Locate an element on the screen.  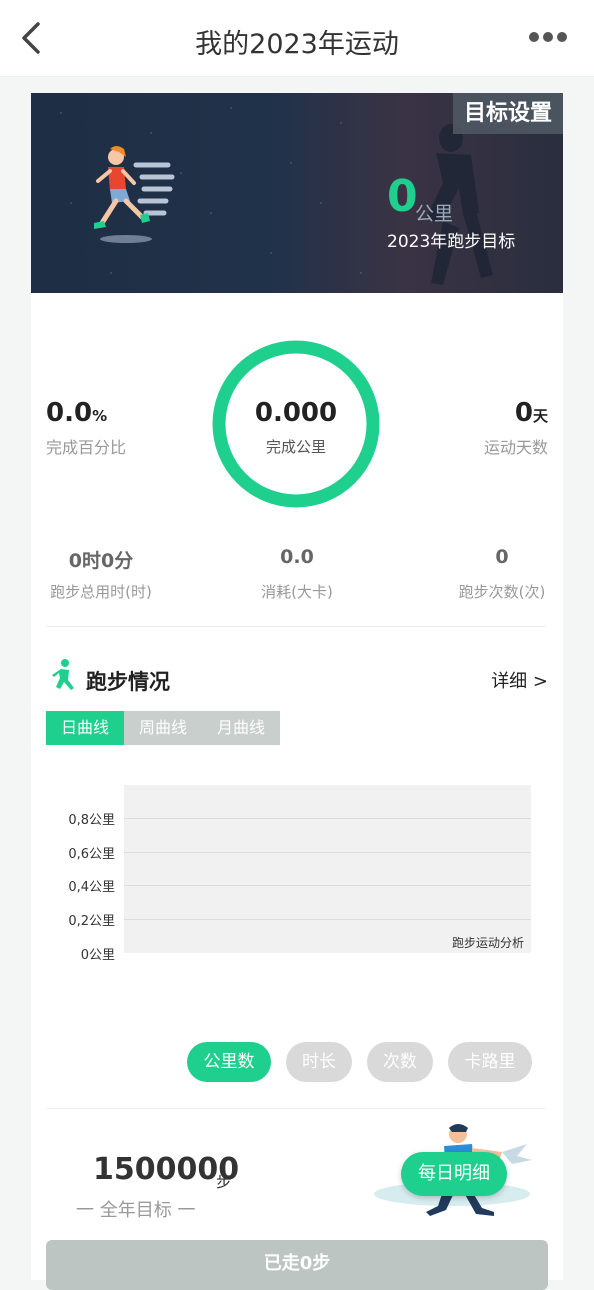
exercise-days: 0天 is located at coordinates (531, 413).